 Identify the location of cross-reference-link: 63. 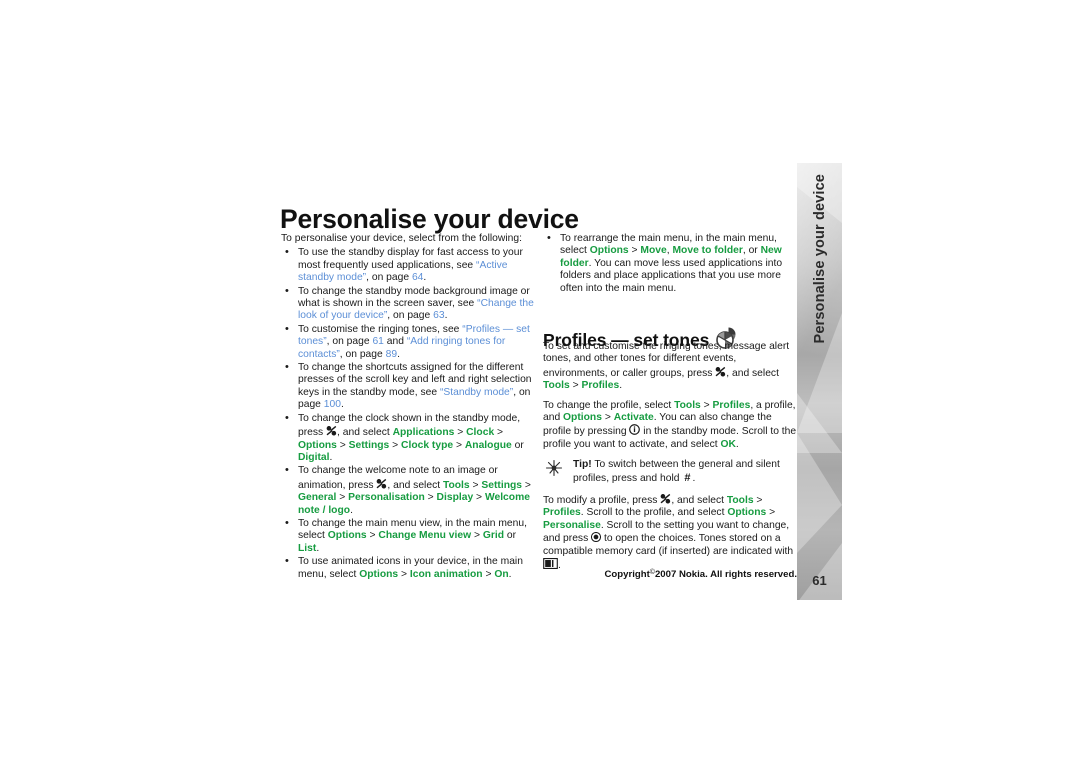
(438, 315).